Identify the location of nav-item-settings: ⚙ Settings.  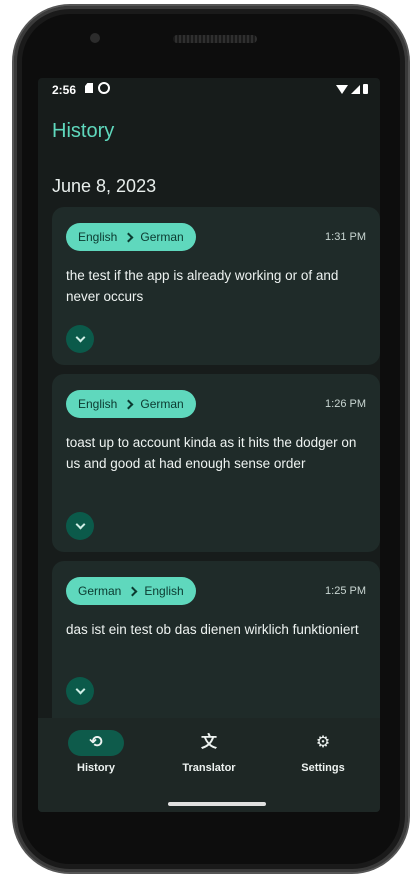
(323, 752).